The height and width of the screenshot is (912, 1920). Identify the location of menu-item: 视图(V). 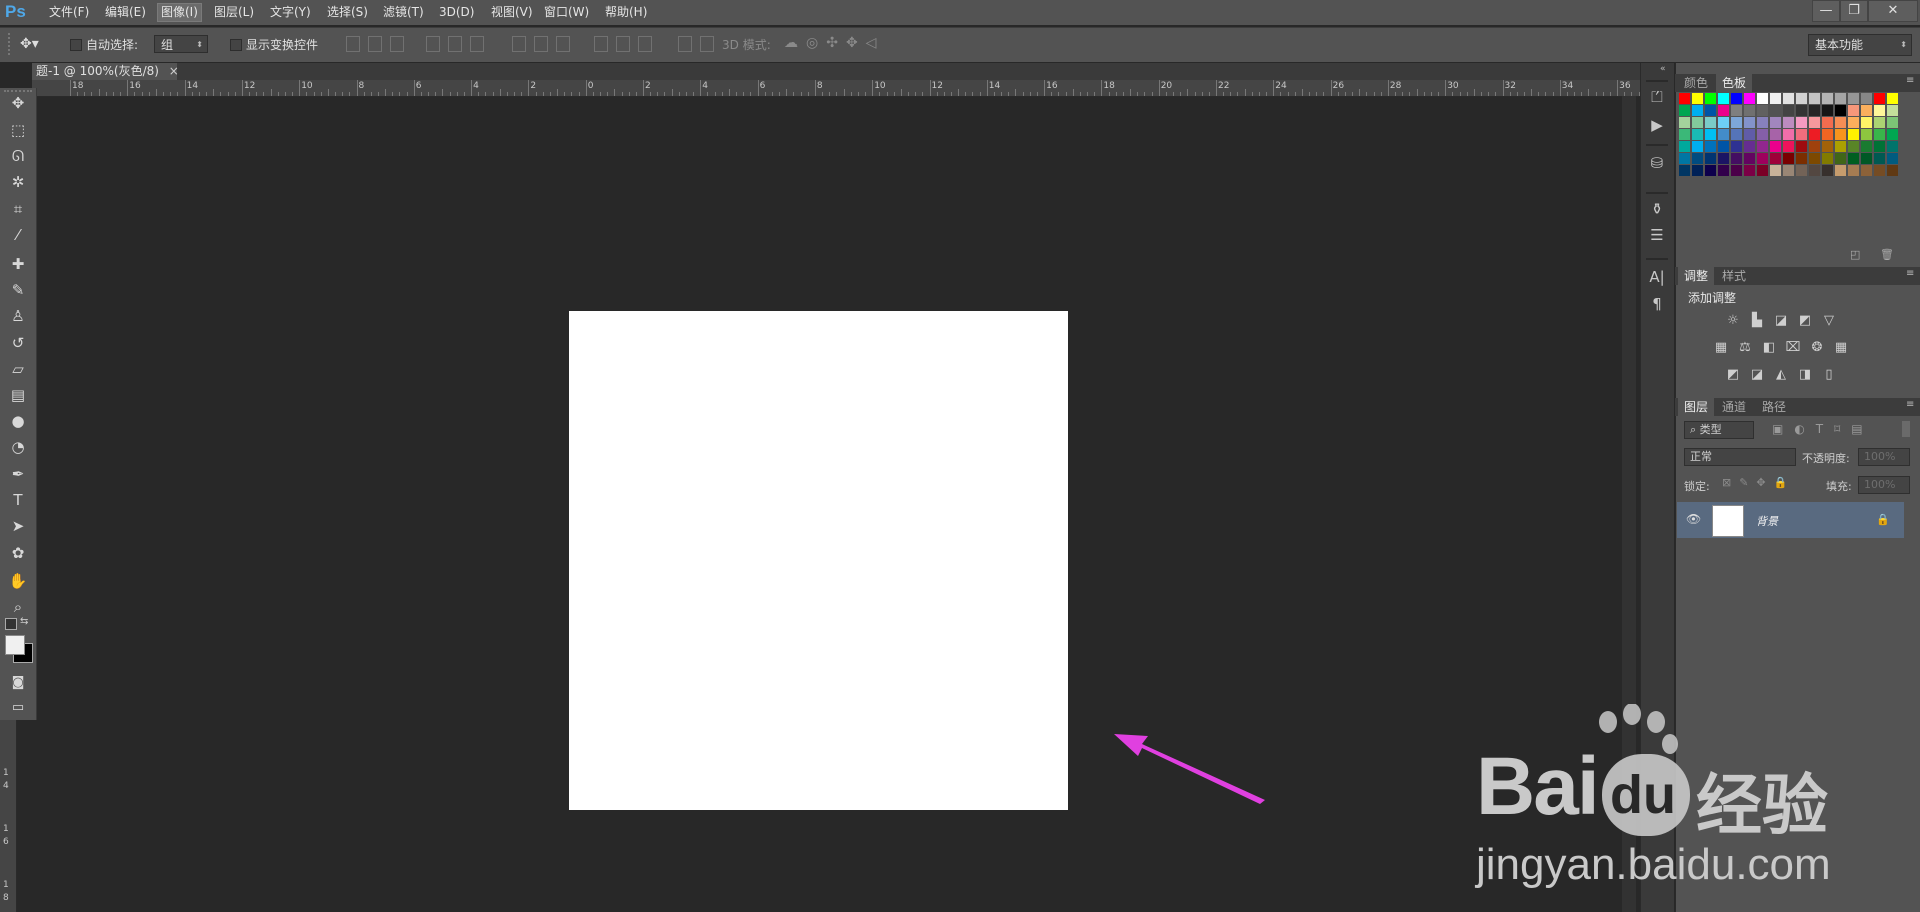
(512, 12).